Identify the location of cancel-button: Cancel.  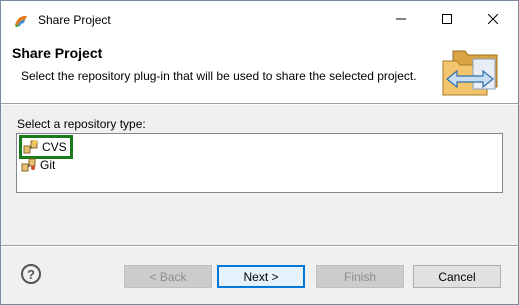
(457, 276).